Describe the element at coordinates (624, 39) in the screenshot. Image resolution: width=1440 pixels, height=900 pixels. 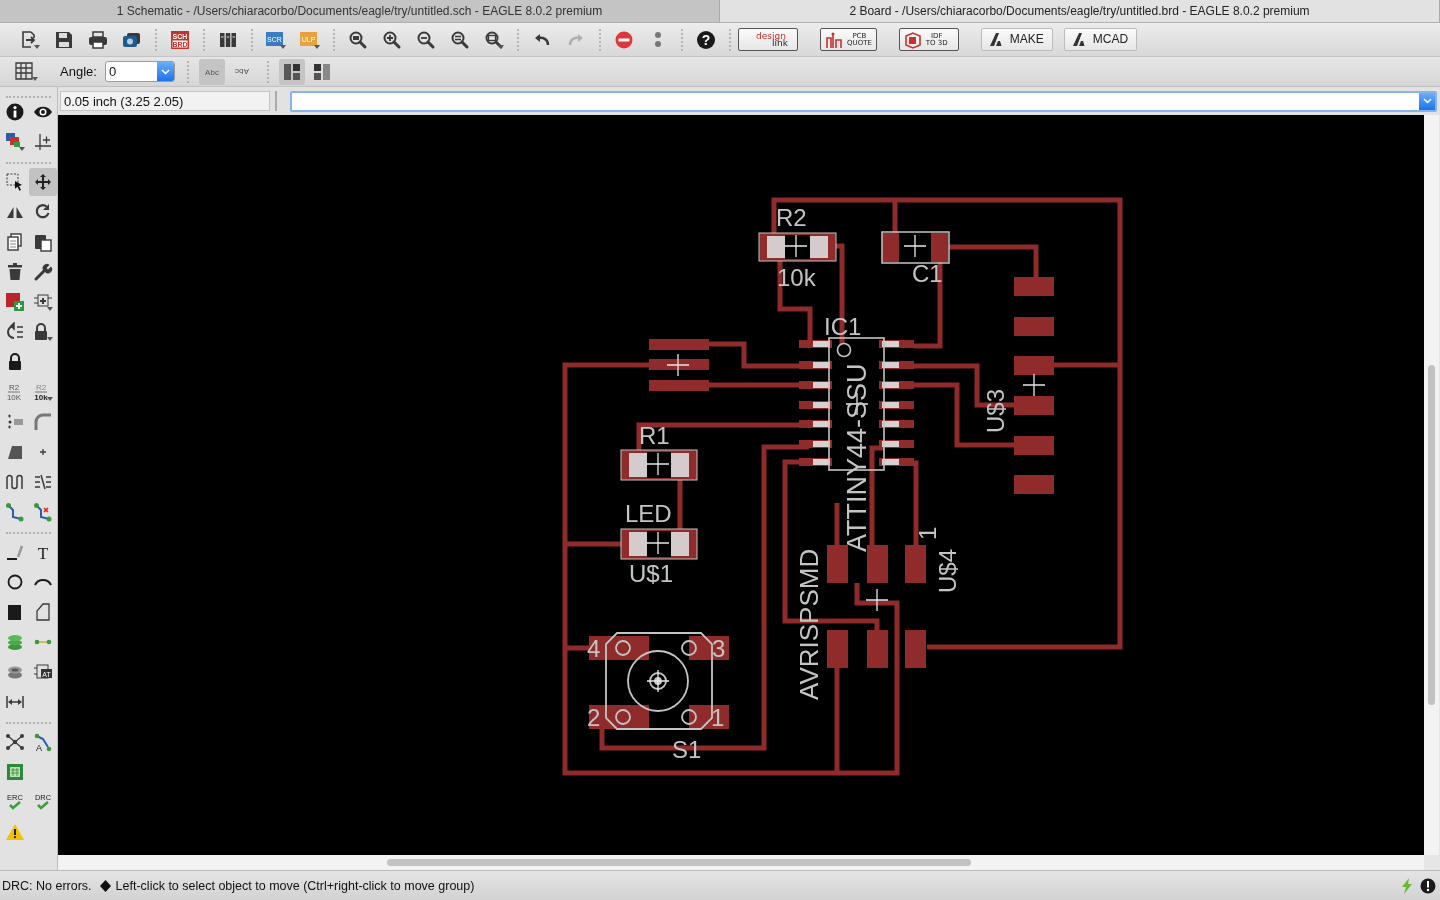
I see `stop-icon` at that location.